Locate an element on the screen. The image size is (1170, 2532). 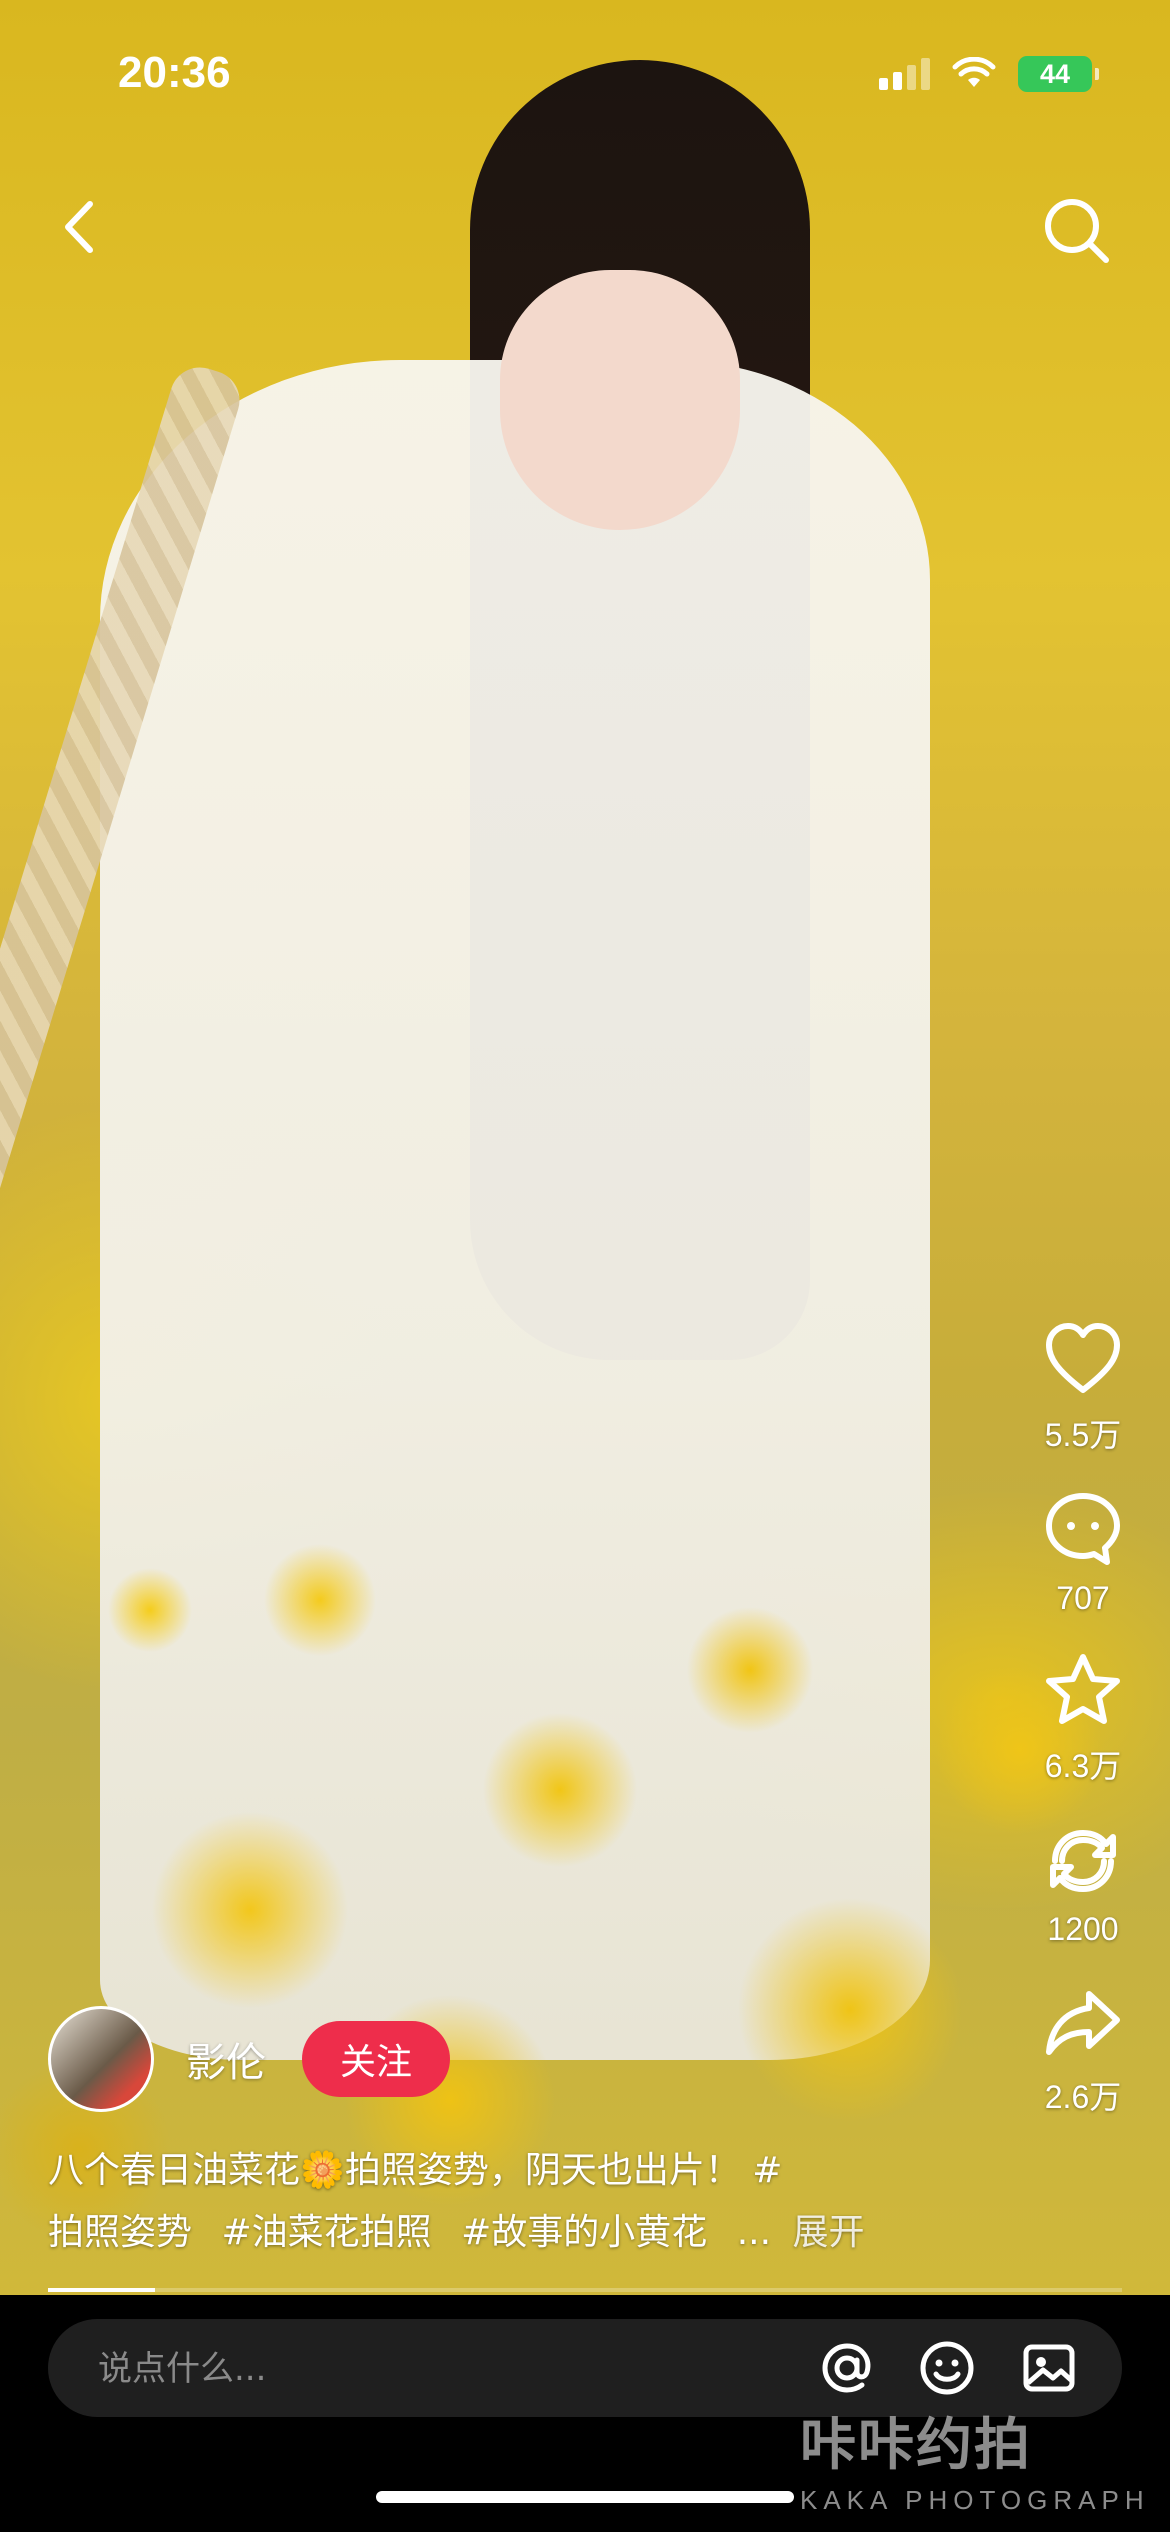
share-count: 2.6万 is located at coordinates (1083, 2097).